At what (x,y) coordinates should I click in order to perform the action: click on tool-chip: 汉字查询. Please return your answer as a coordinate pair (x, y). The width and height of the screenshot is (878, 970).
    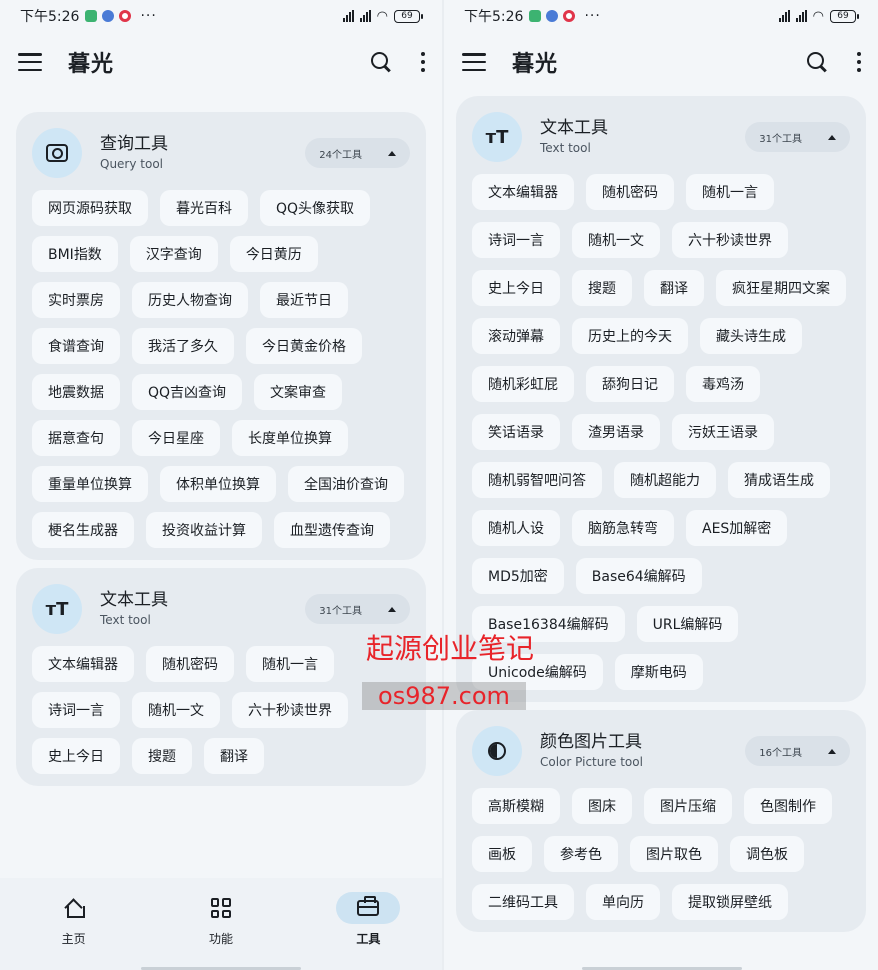
    Looking at the image, I should click on (173, 254).